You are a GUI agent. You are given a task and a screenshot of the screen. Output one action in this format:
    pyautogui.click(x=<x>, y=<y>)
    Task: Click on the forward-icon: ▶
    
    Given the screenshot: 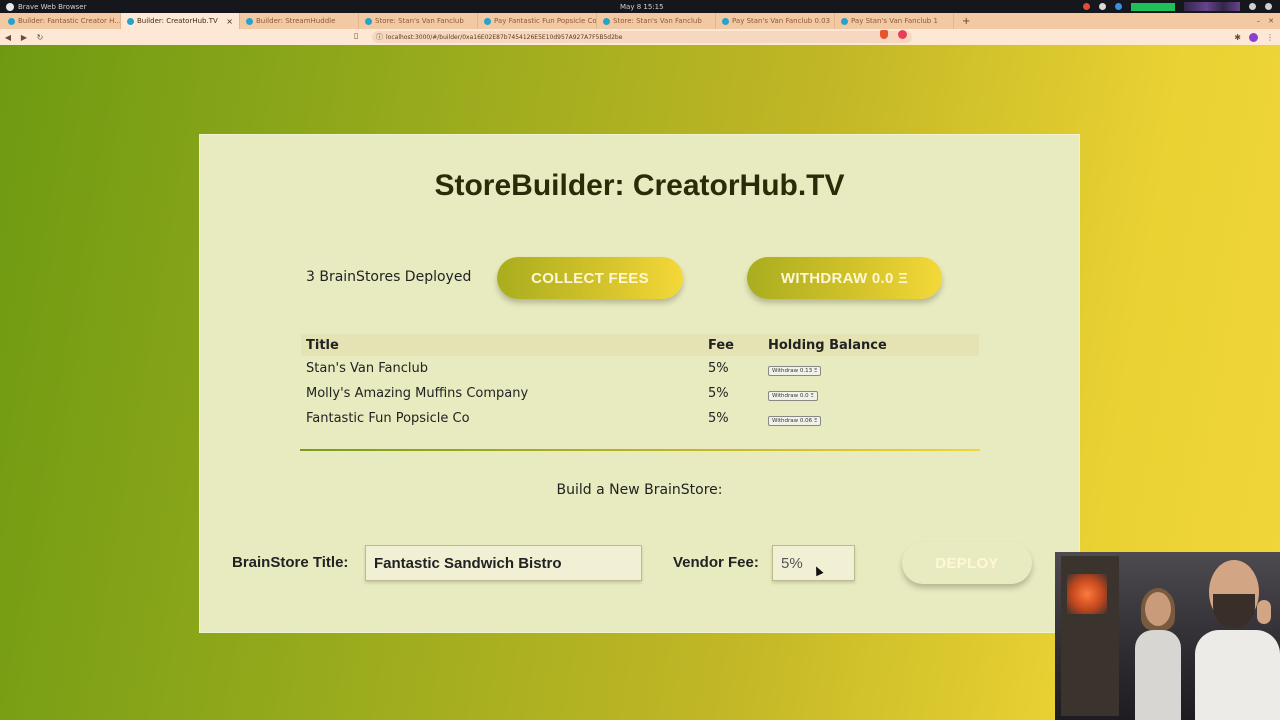 What is the action you would take?
    pyautogui.click(x=24, y=37)
    